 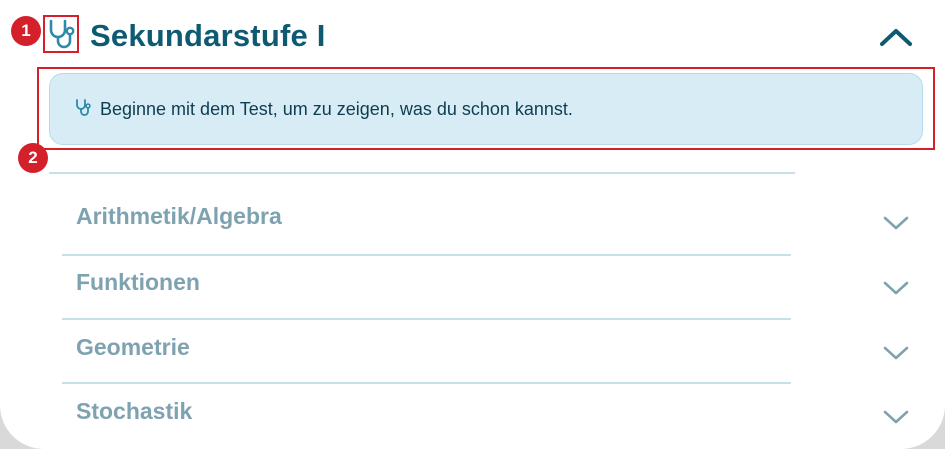 I want to click on stethoscope-icon, so click(x=62, y=34).